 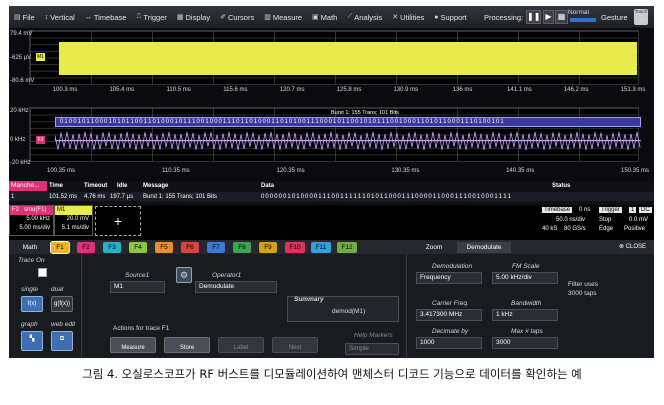 I want to click on store-button: Store, so click(x=187, y=345).